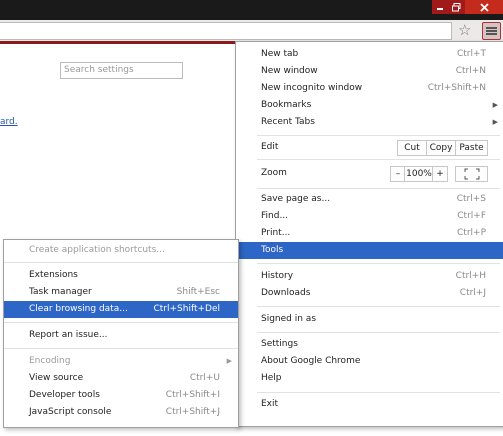 Image resolution: width=503 pixels, height=436 pixels. Describe the element at coordinates (369, 54) in the screenshot. I see `menu-item-new-tab: New tab Ctrl+T` at that location.